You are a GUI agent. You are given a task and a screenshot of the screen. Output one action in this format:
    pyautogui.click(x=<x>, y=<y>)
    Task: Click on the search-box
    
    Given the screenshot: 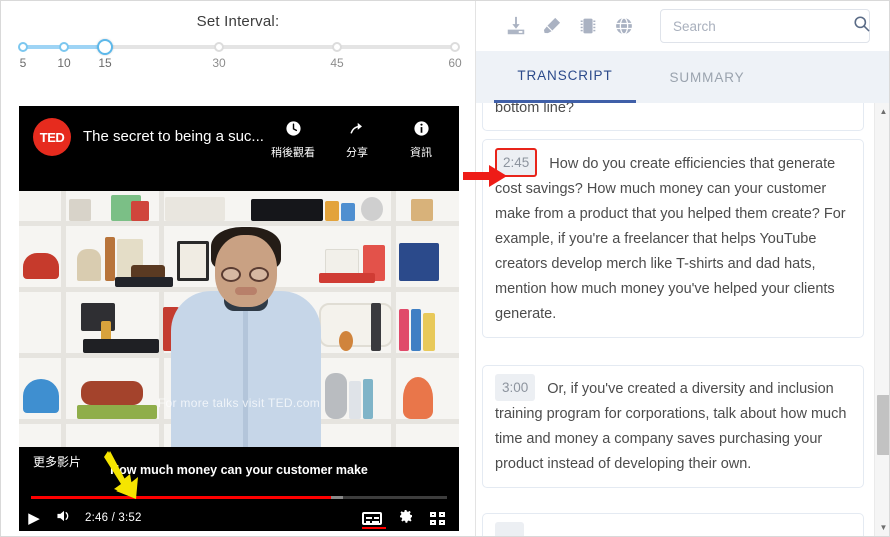 What is the action you would take?
    pyautogui.click(x=765, y=26)
    